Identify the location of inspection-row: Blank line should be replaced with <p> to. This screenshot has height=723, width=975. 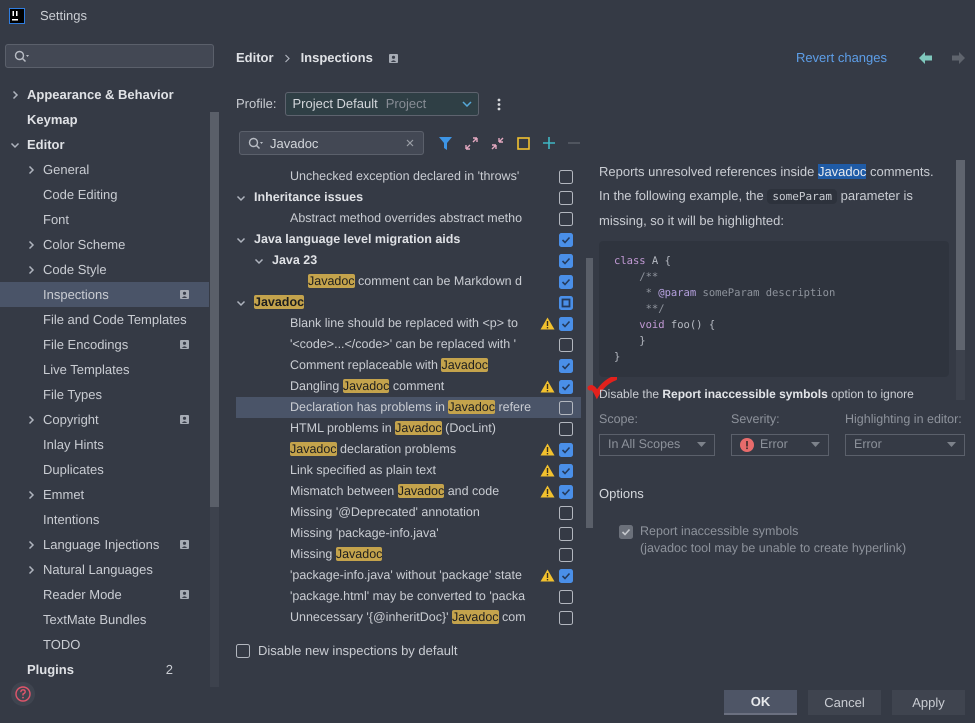
(408, 323).